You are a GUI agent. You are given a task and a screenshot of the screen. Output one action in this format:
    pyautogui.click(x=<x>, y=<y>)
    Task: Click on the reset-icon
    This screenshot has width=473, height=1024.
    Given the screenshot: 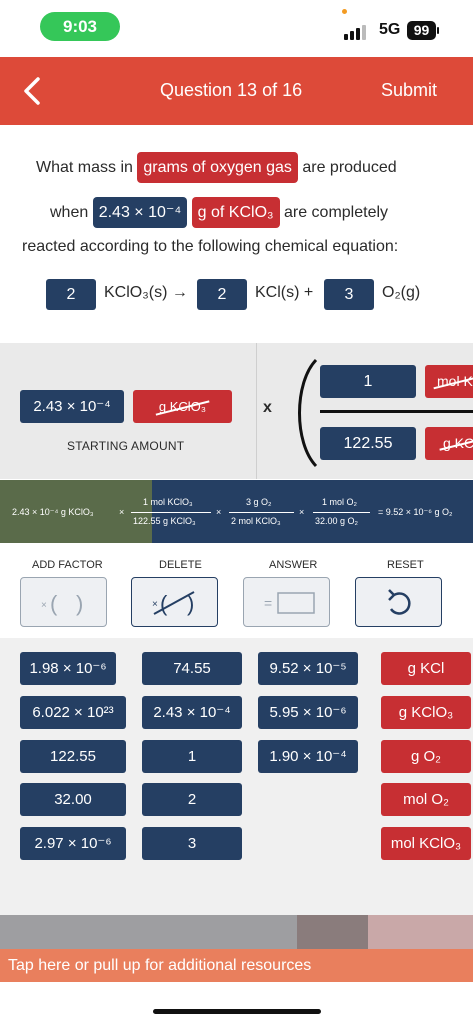 What is the action you would take?
    pyautogui.click(x=399, y=602)
    